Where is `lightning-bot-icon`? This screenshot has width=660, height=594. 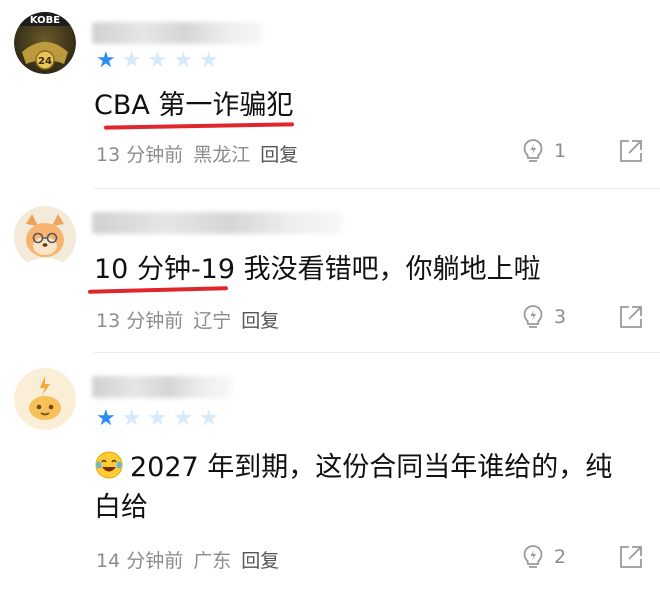
lightning-bot-icon is located at coordinates (45, 399).